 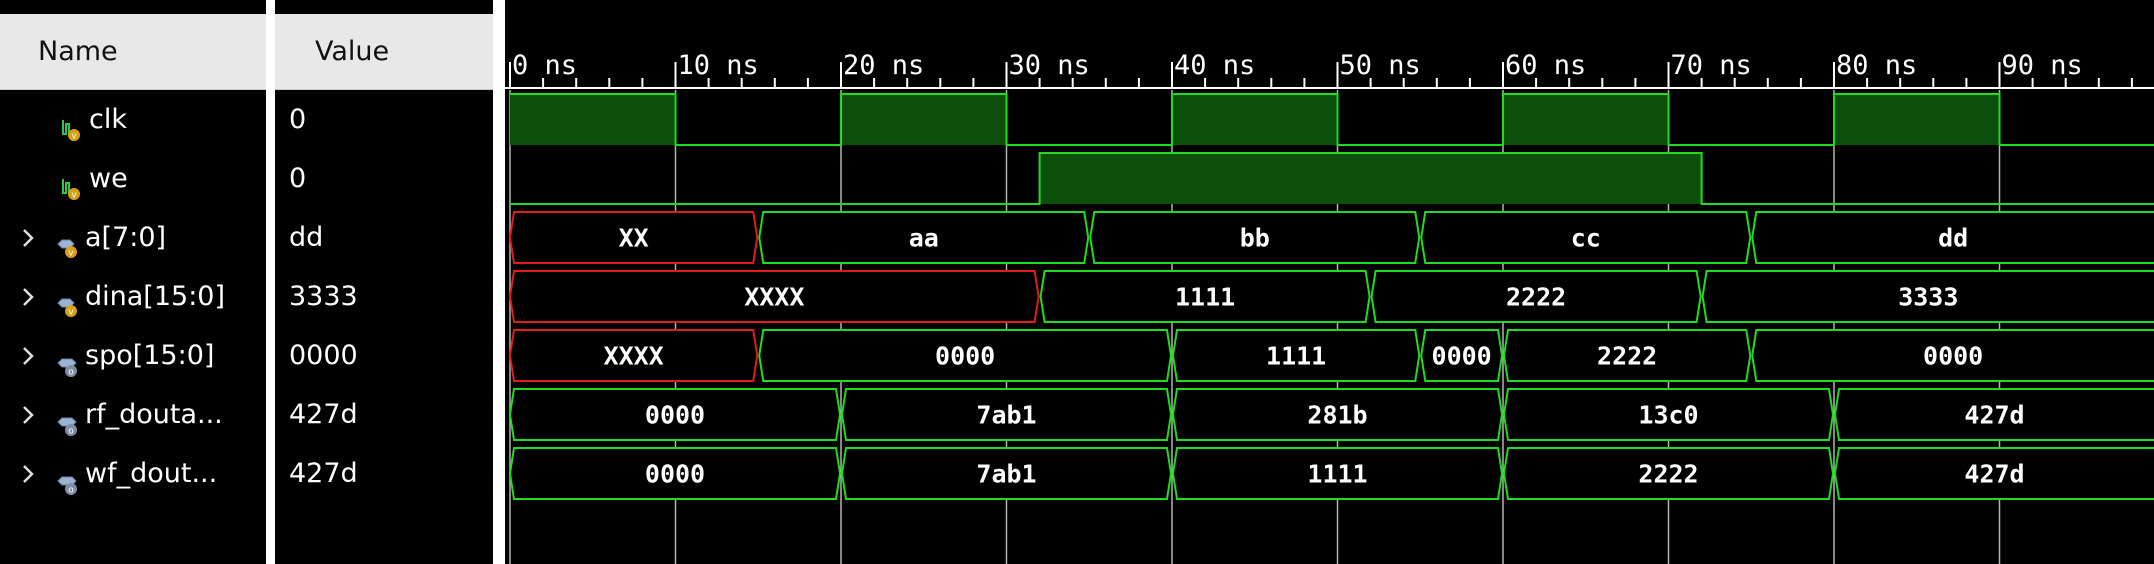 What do you see at coordinates (133, 52) in the screenshot?
I see `name-column-header: Name` at bounding box center [133, 52].